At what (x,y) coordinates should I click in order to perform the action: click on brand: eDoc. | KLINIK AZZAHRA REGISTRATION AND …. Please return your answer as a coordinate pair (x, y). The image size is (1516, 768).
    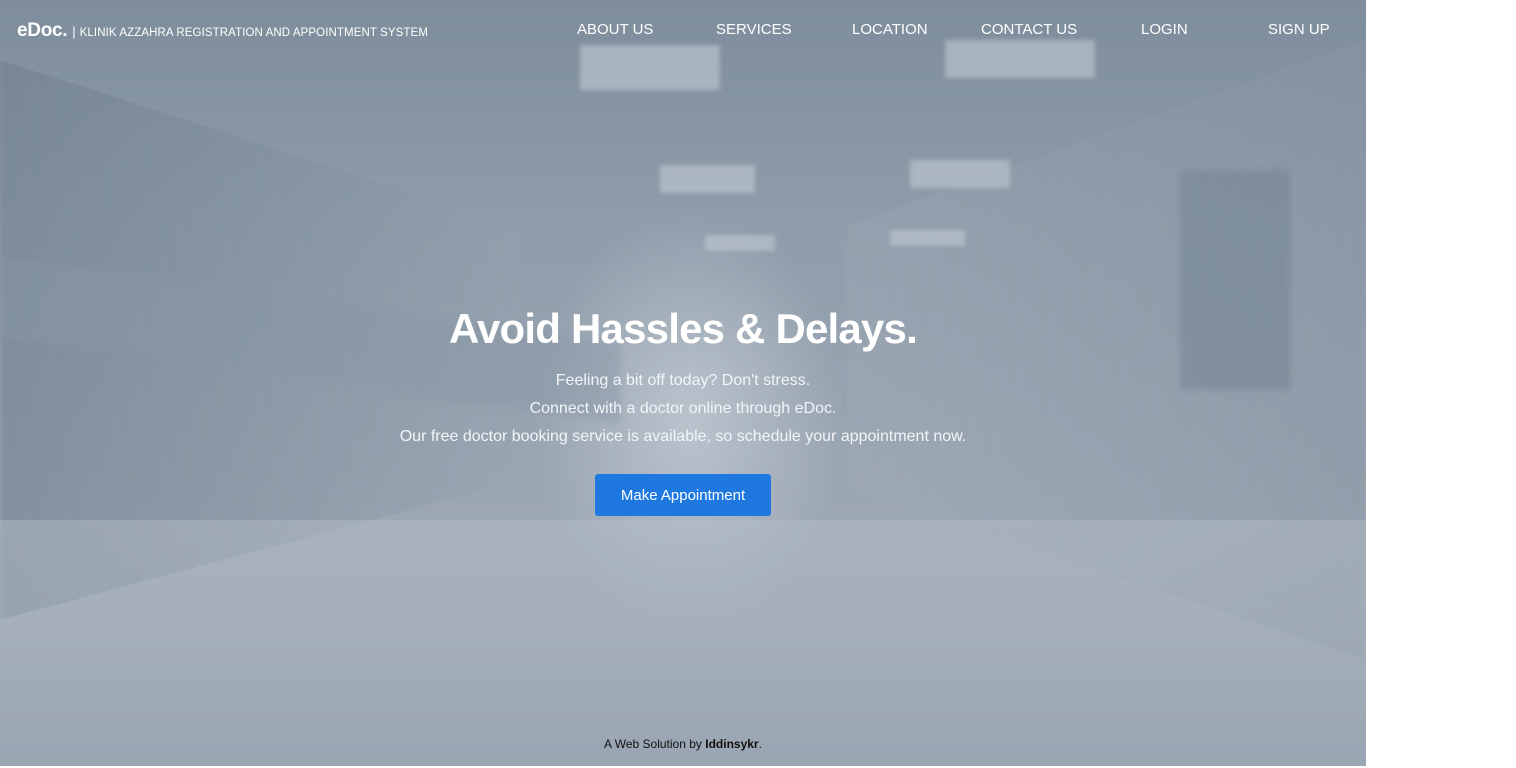
    Looking at the image, I should click on (222, 31).